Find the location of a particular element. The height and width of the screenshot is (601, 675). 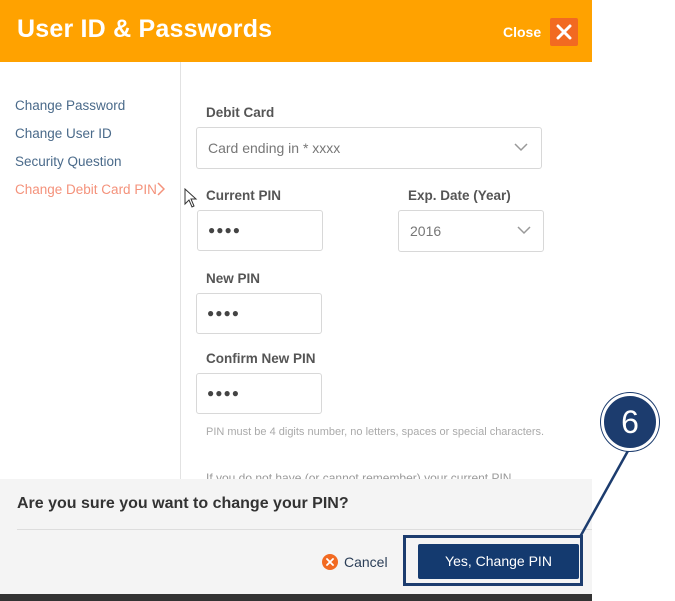

step-number-badge: 6 is located at coordinates (630, 422).